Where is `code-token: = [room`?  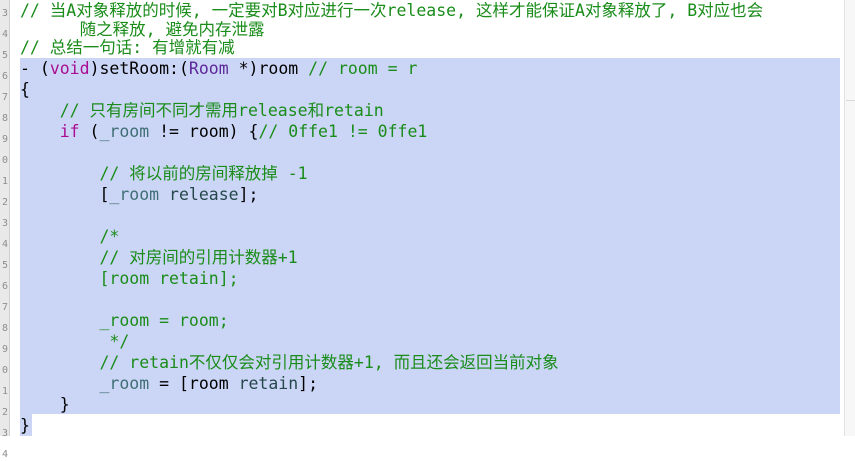
code-token: = [room is located at coordinates (194, 383).